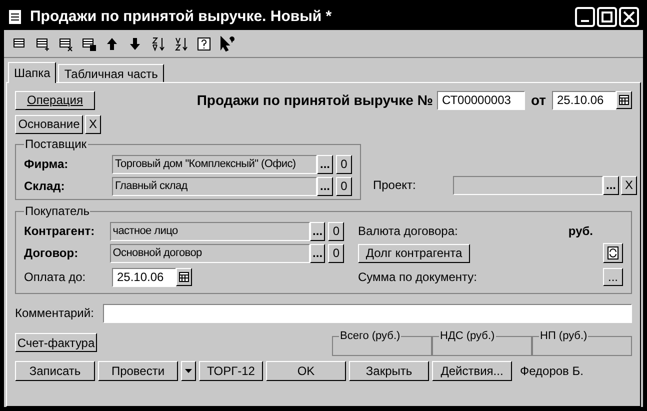 This screenshot has height=411, width=647. Describe the element at coordinates (112, 44) in the screenshot. I see `arrow-up-icon` at that location.